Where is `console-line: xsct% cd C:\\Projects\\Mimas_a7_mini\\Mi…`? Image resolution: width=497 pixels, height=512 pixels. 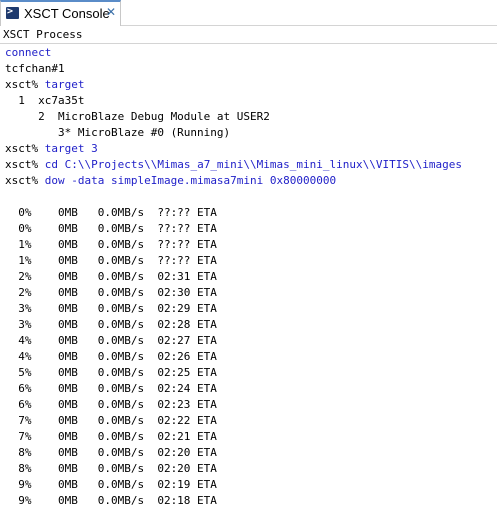
console-line: xsct% cd C:\\Projects\\Mimas_a7_mini\\Mi… is located at coordinates (233, 165).